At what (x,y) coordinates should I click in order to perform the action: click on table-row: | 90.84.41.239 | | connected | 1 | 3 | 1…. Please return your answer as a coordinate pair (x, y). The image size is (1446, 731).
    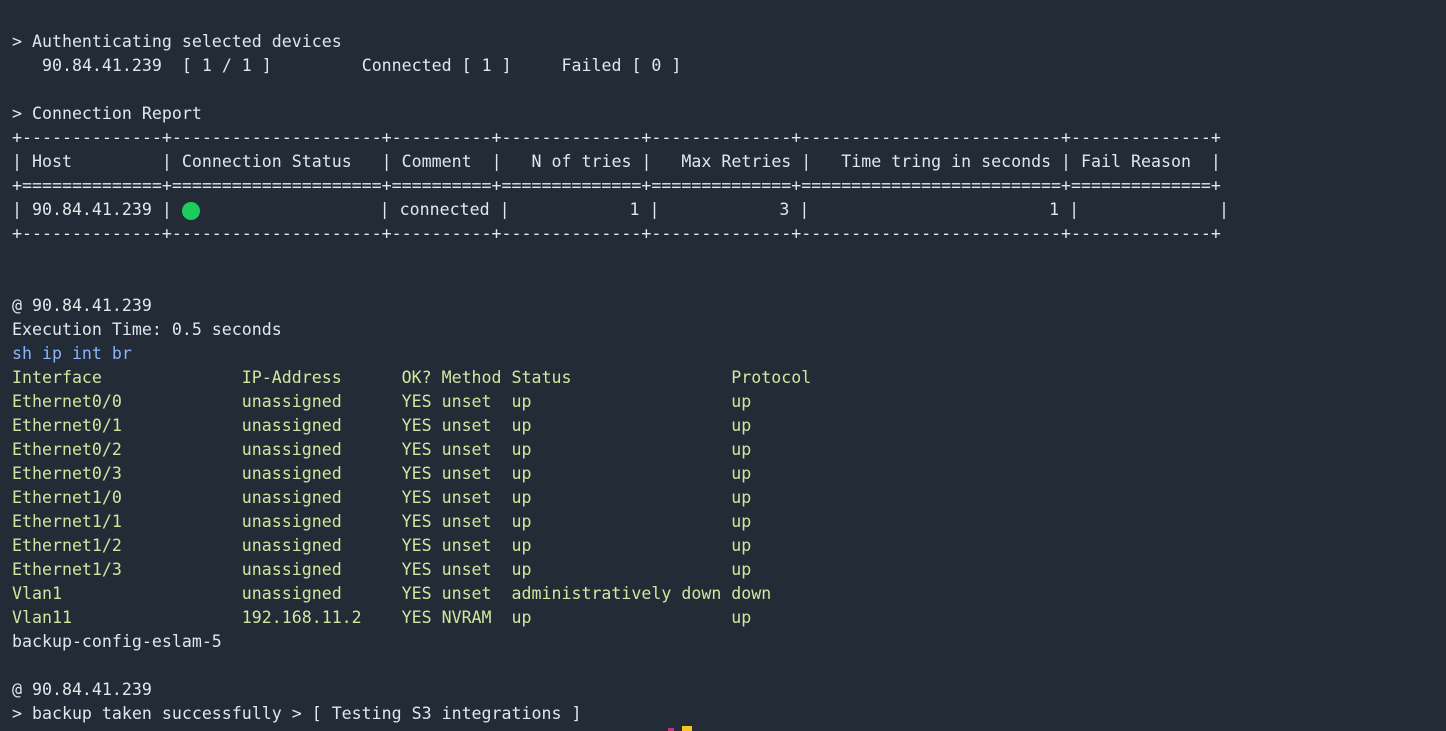
    Looking at the image, I should click on (620, 210).